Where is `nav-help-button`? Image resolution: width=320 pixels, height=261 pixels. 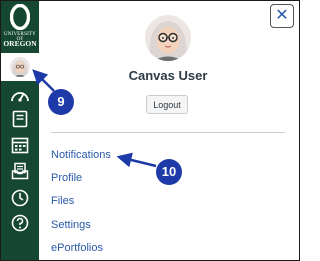 nav-help-button is located at coordinates (20, 223).